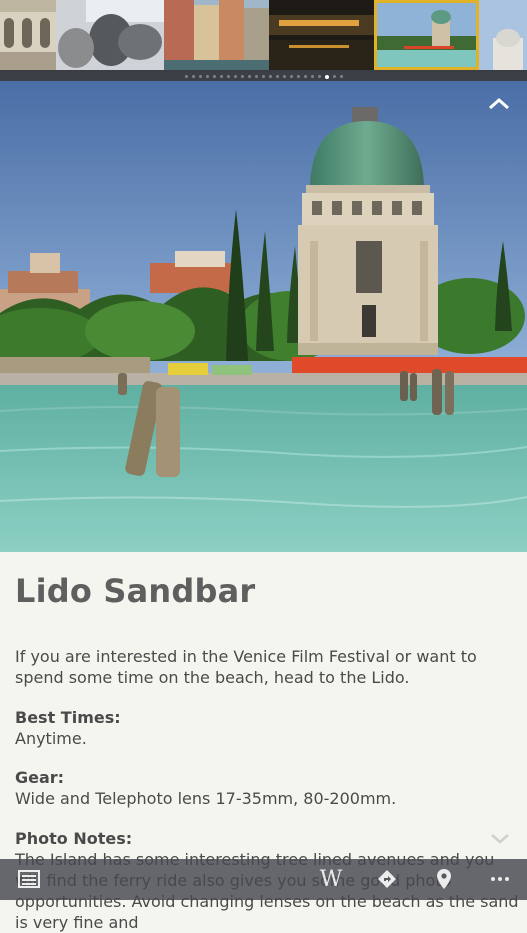 This screenshot has width=527, height=933. I want to click on wikipedia-icon: W, so click(331, 879).